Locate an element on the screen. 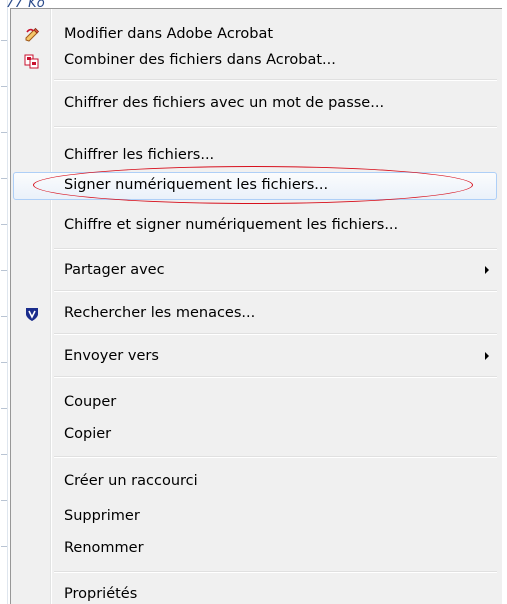  menu-item-label: Renommer is located at coordinates (104, 548).